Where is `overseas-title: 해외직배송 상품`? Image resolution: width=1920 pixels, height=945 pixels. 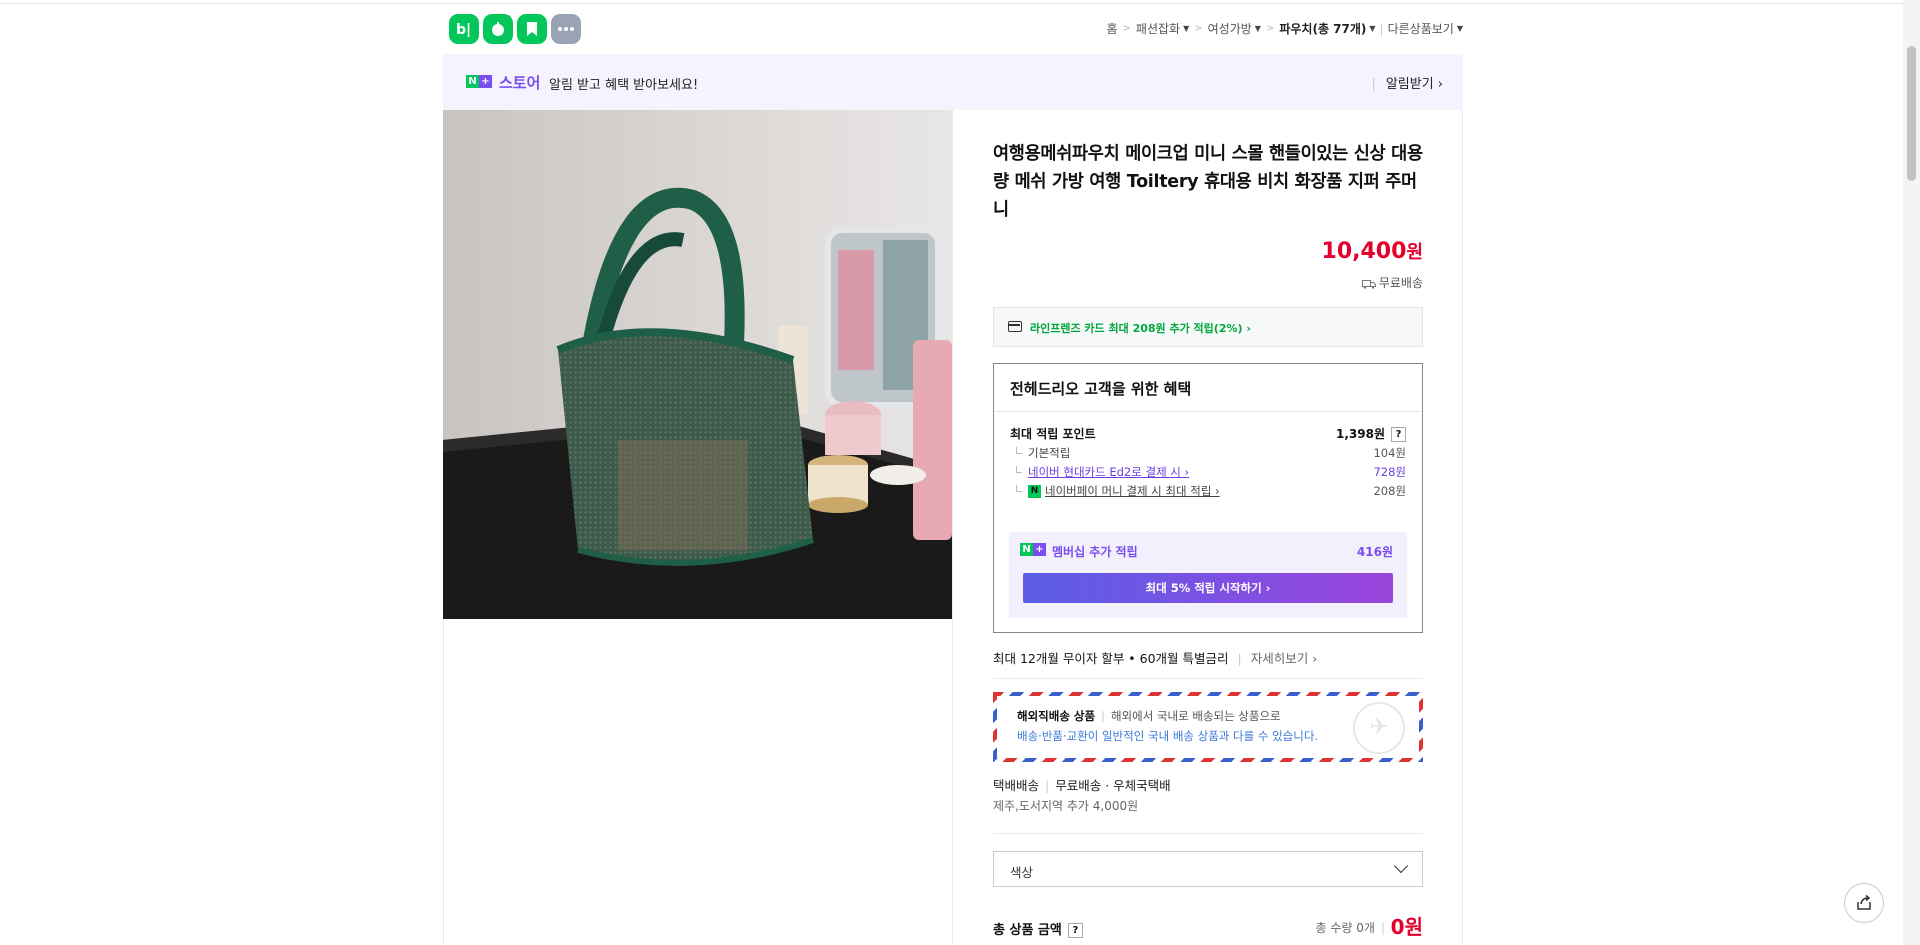
overseas-title: 해외직배송 상품 is located at coordinates (1056, 716).